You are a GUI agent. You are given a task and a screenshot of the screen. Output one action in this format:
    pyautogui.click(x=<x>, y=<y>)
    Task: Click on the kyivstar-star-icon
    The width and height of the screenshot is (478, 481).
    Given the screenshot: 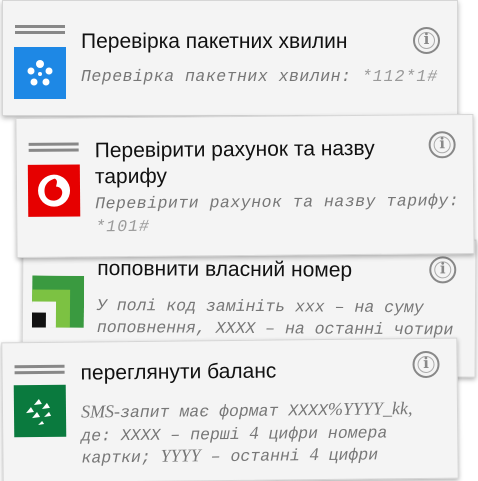 What is the action you would take?
    pyautogui.click(x=40, y=73)
    